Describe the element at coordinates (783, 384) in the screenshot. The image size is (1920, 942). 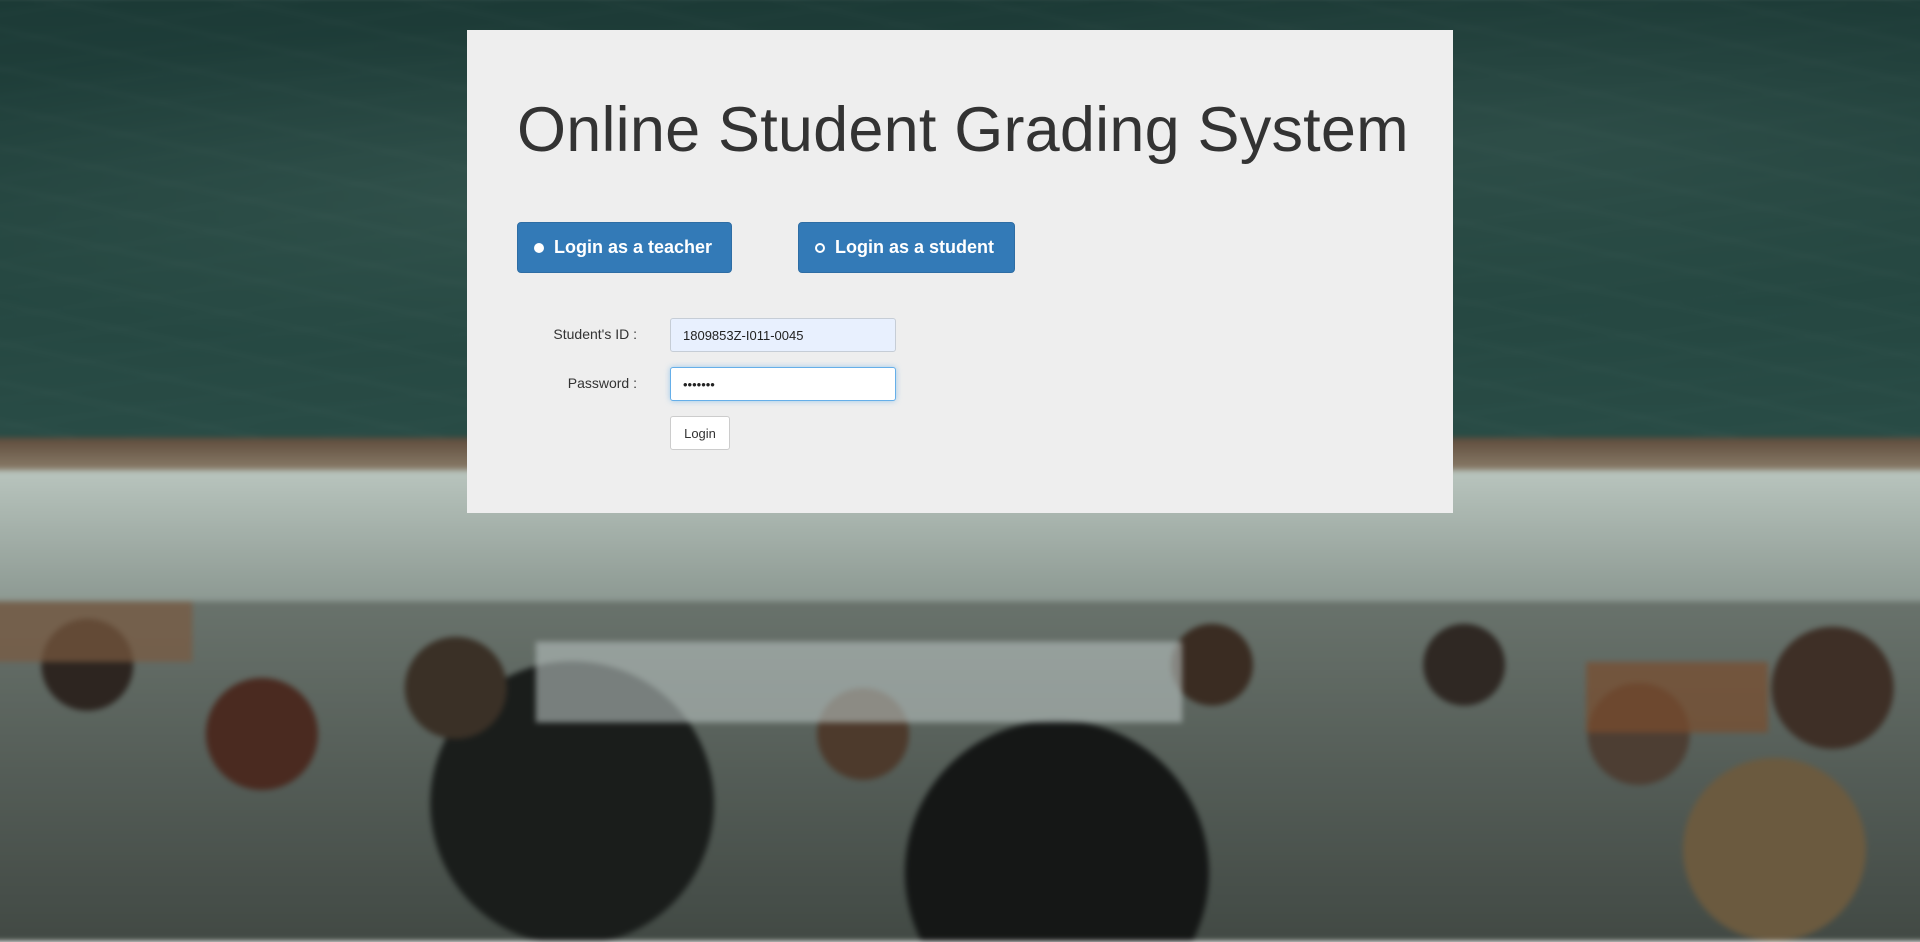
I see `password-input` at that location.